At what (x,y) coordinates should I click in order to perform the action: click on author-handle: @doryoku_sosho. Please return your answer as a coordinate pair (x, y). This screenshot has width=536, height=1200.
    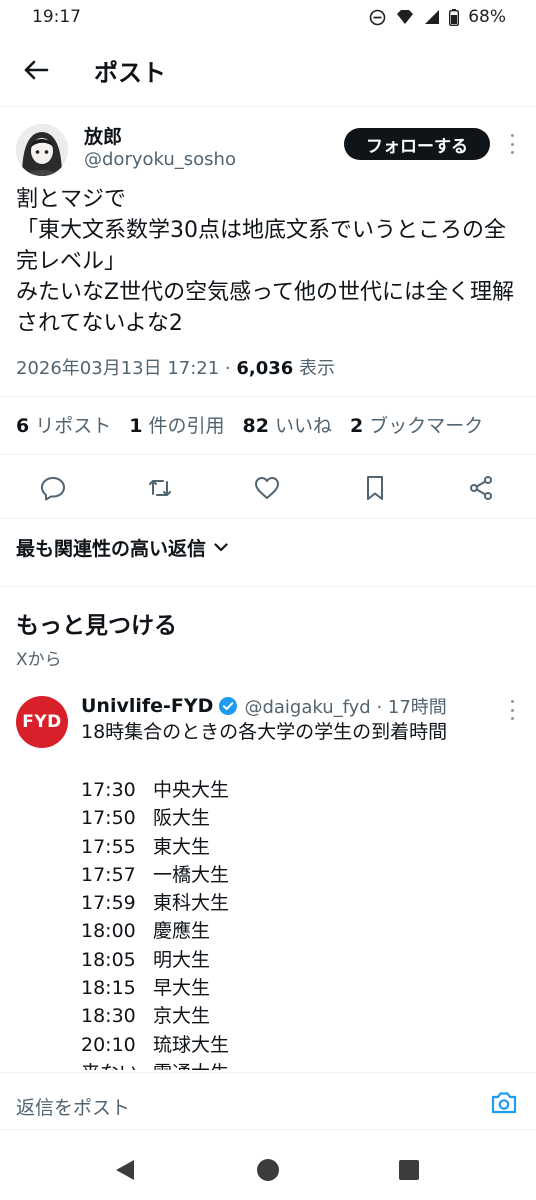
    Looking at the image, I should click on (160, 159).